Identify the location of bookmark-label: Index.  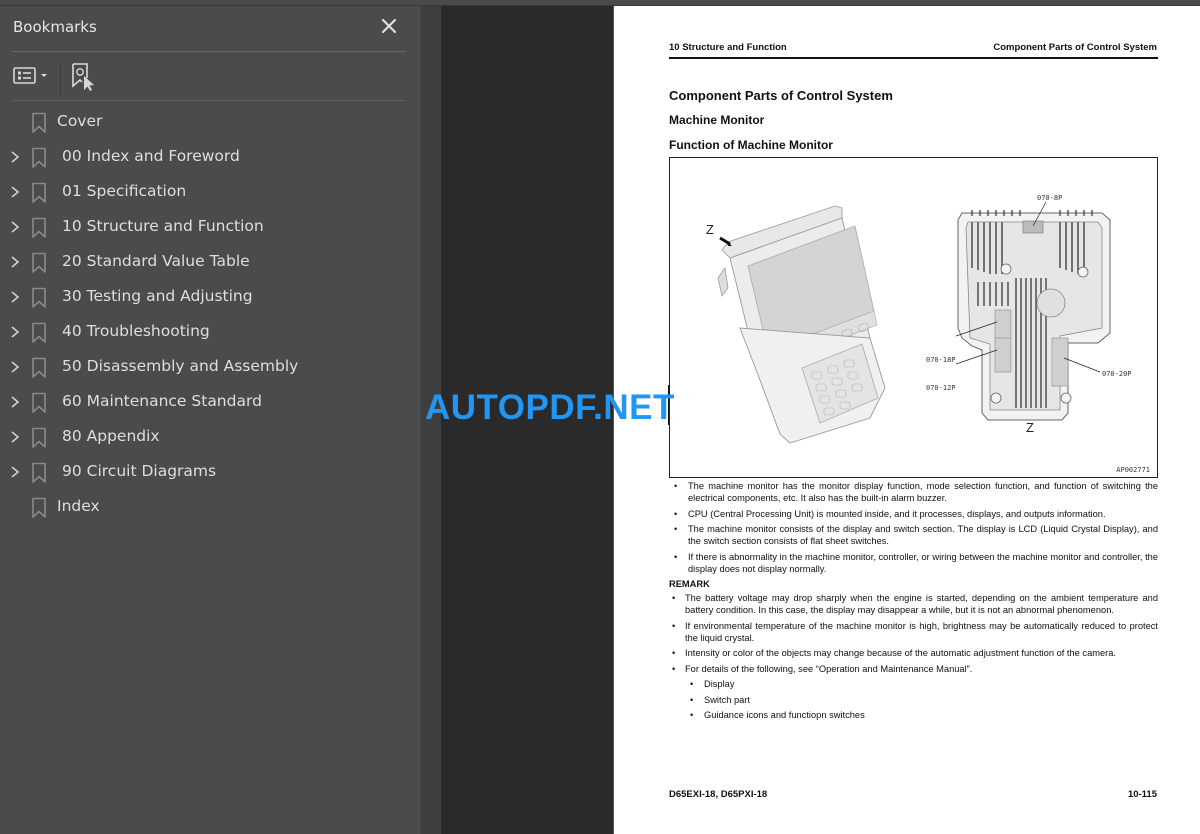
(78, 506).